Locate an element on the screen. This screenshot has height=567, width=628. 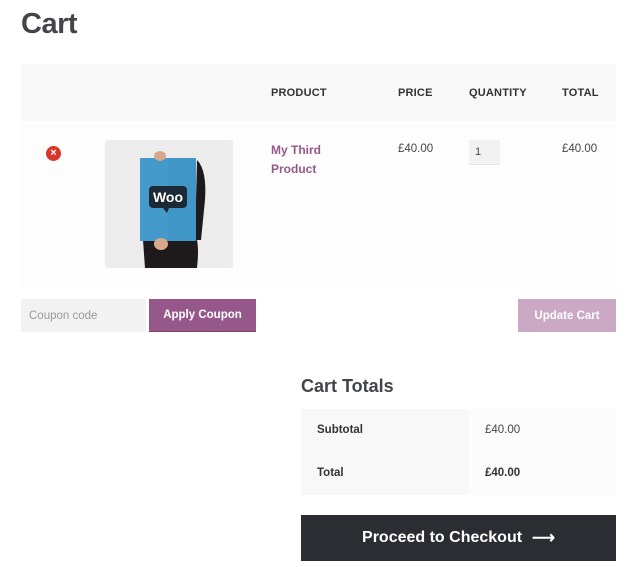
subtotal-label: Subtotal is located at coordinates (385, 430).